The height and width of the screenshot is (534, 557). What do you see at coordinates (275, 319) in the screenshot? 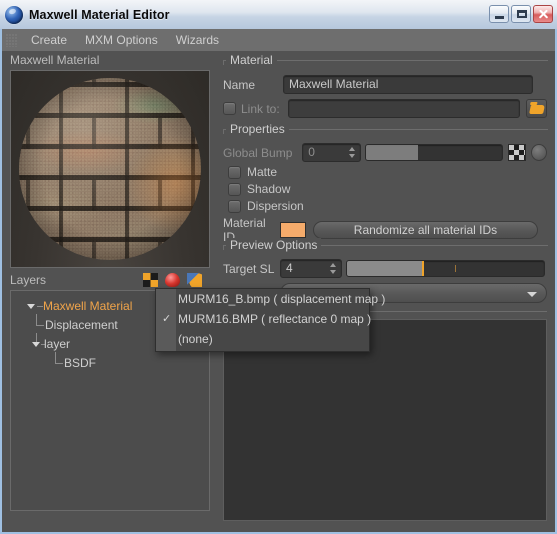
I see `dropdown-item-label: MURM16.BMP ( reflectance 0 map )` at bounding box center [275, 319].